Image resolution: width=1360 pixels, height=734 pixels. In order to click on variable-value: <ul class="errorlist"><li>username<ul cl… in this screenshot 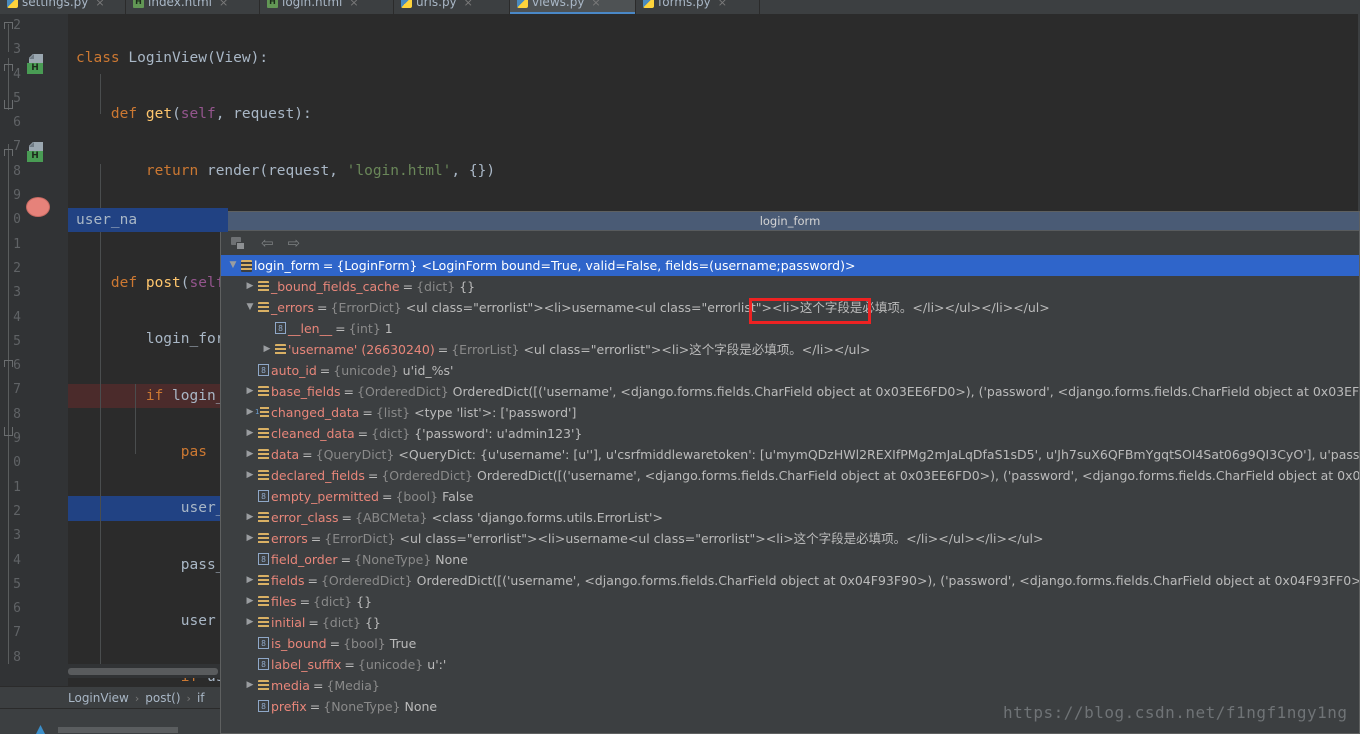, I will do `click(721, 538)`.